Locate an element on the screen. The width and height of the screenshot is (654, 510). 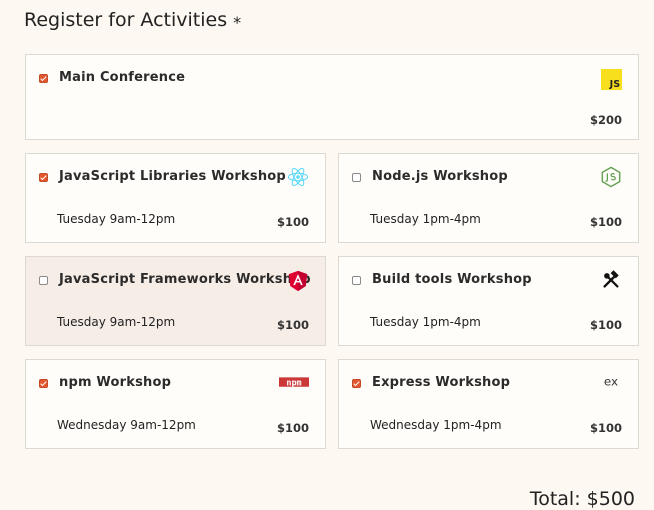
activities-legend-text: Register for Activities is located at coordinates (126, 20).